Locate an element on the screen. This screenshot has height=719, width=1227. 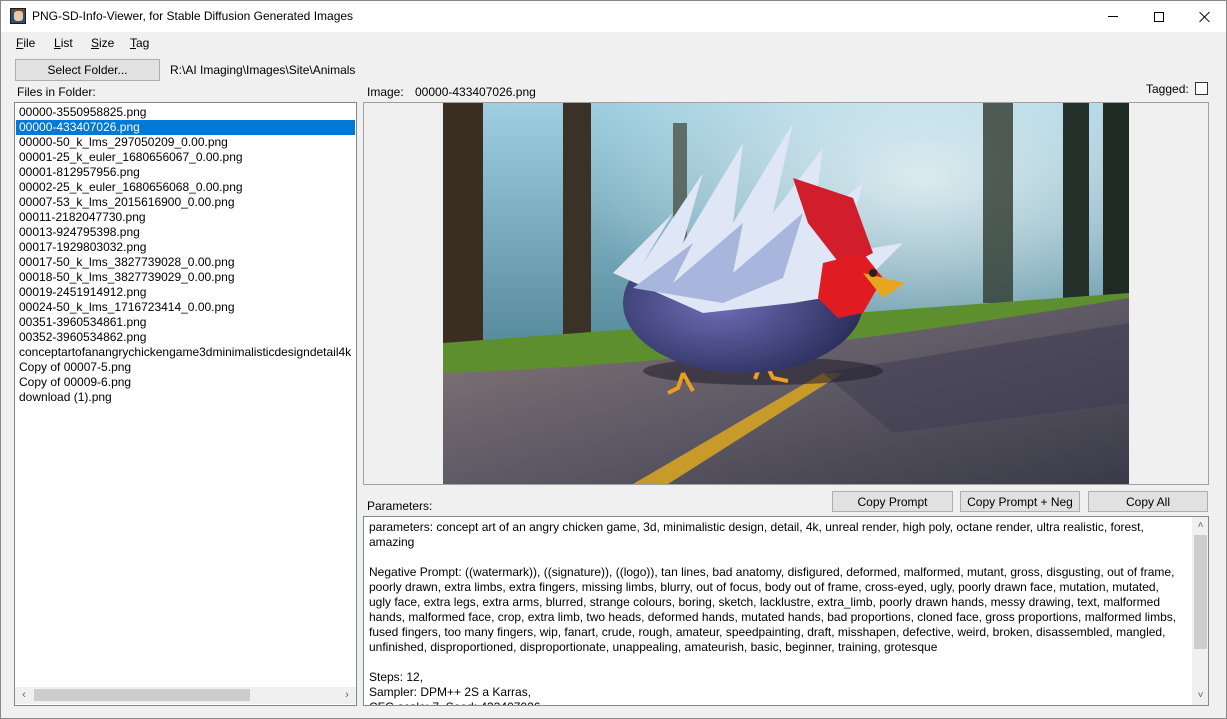
tagged-checkbox is located at coordinates (1201, 88).